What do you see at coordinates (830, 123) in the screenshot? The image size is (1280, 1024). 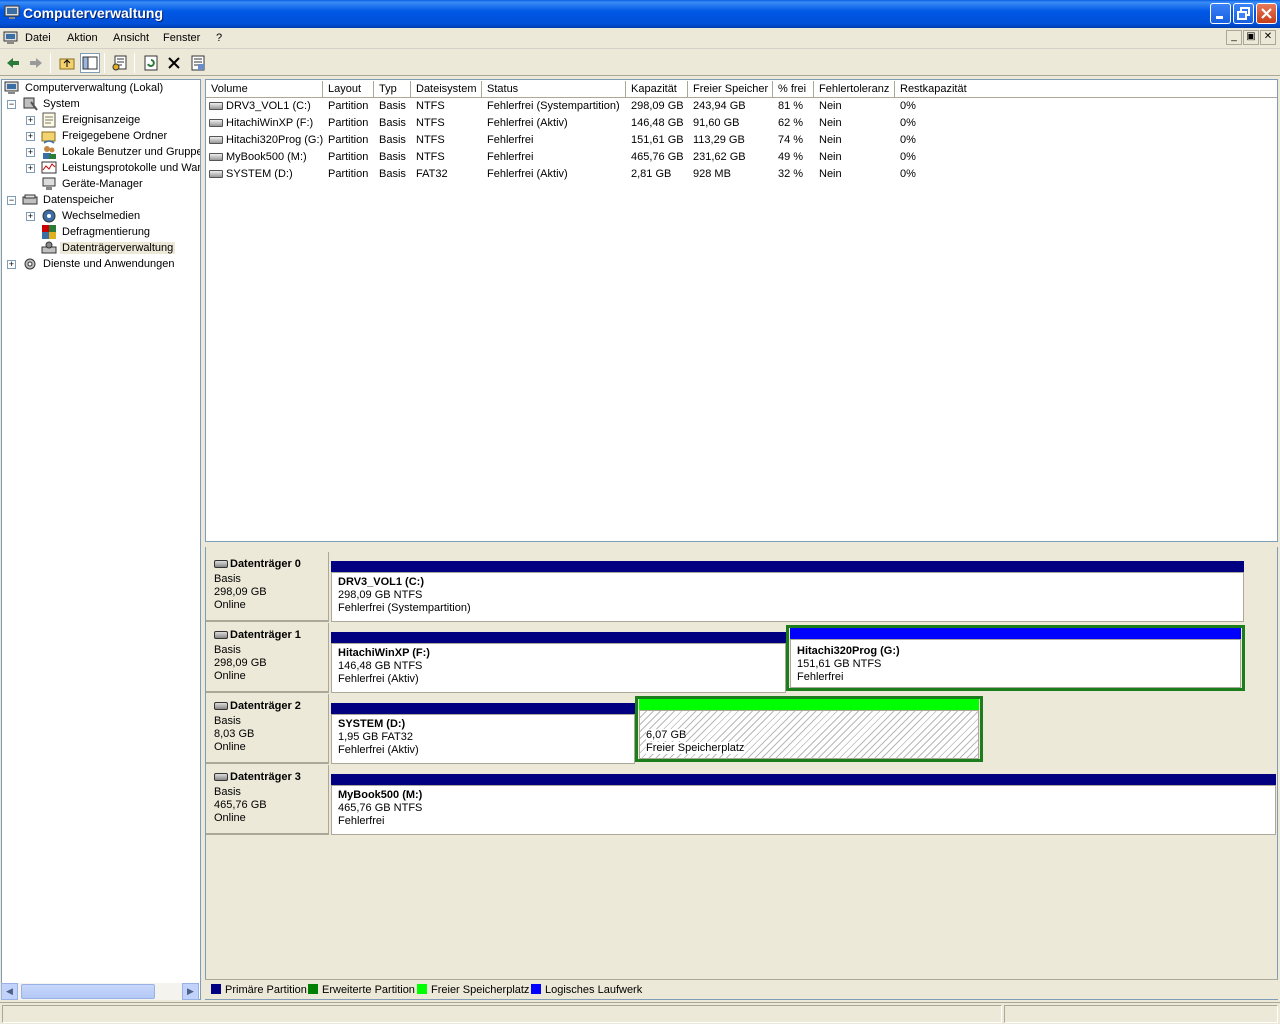 I see `fehlertoleranz-cell: Nein` at bounding box center [830, 123].